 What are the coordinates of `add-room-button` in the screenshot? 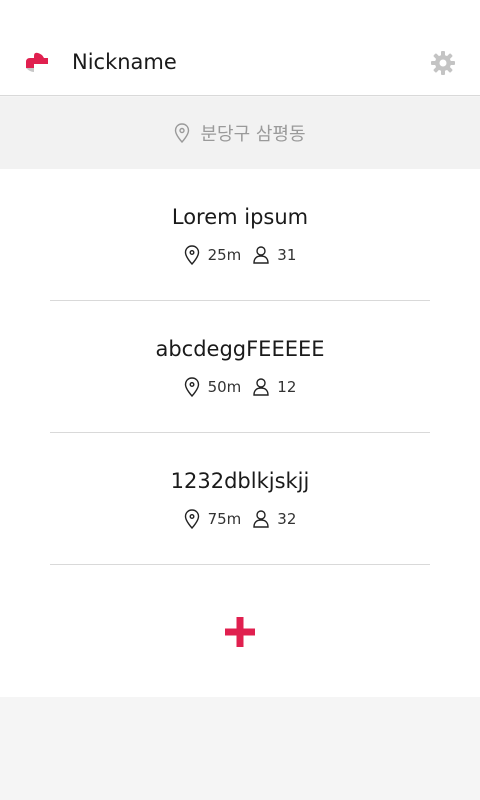 It's located at (240, 632).